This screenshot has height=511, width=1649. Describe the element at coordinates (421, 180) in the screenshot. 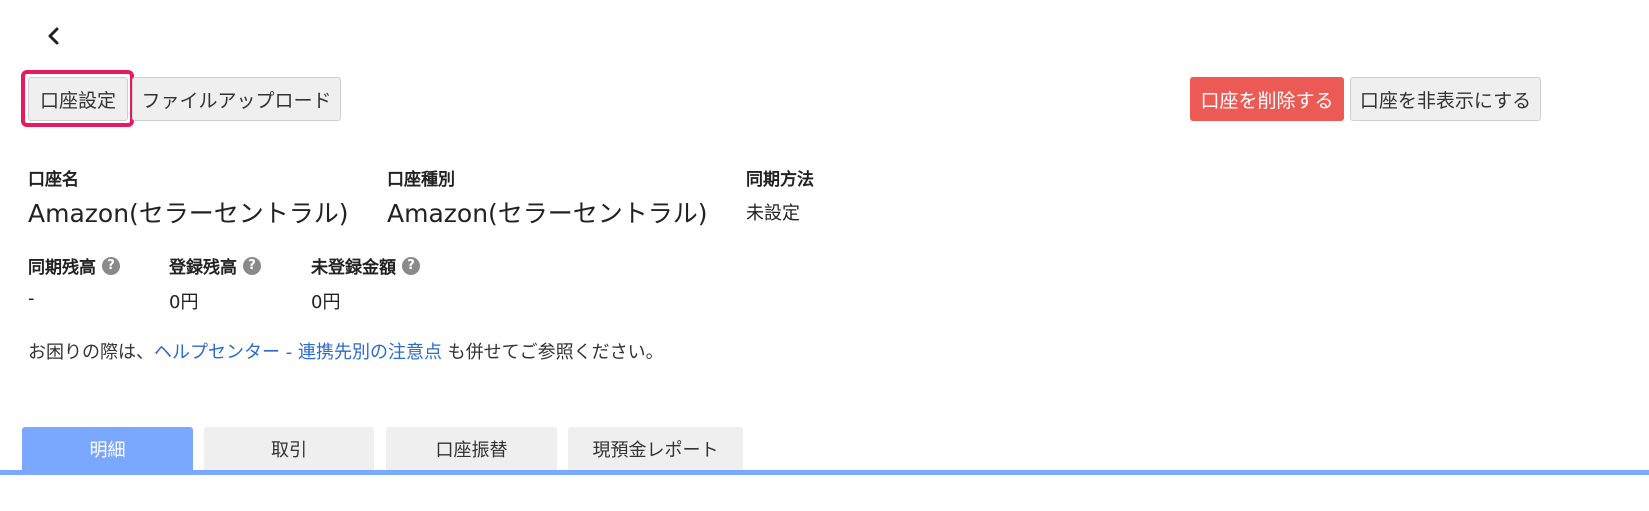

I see `account-type-label: 口座種別` at that location.